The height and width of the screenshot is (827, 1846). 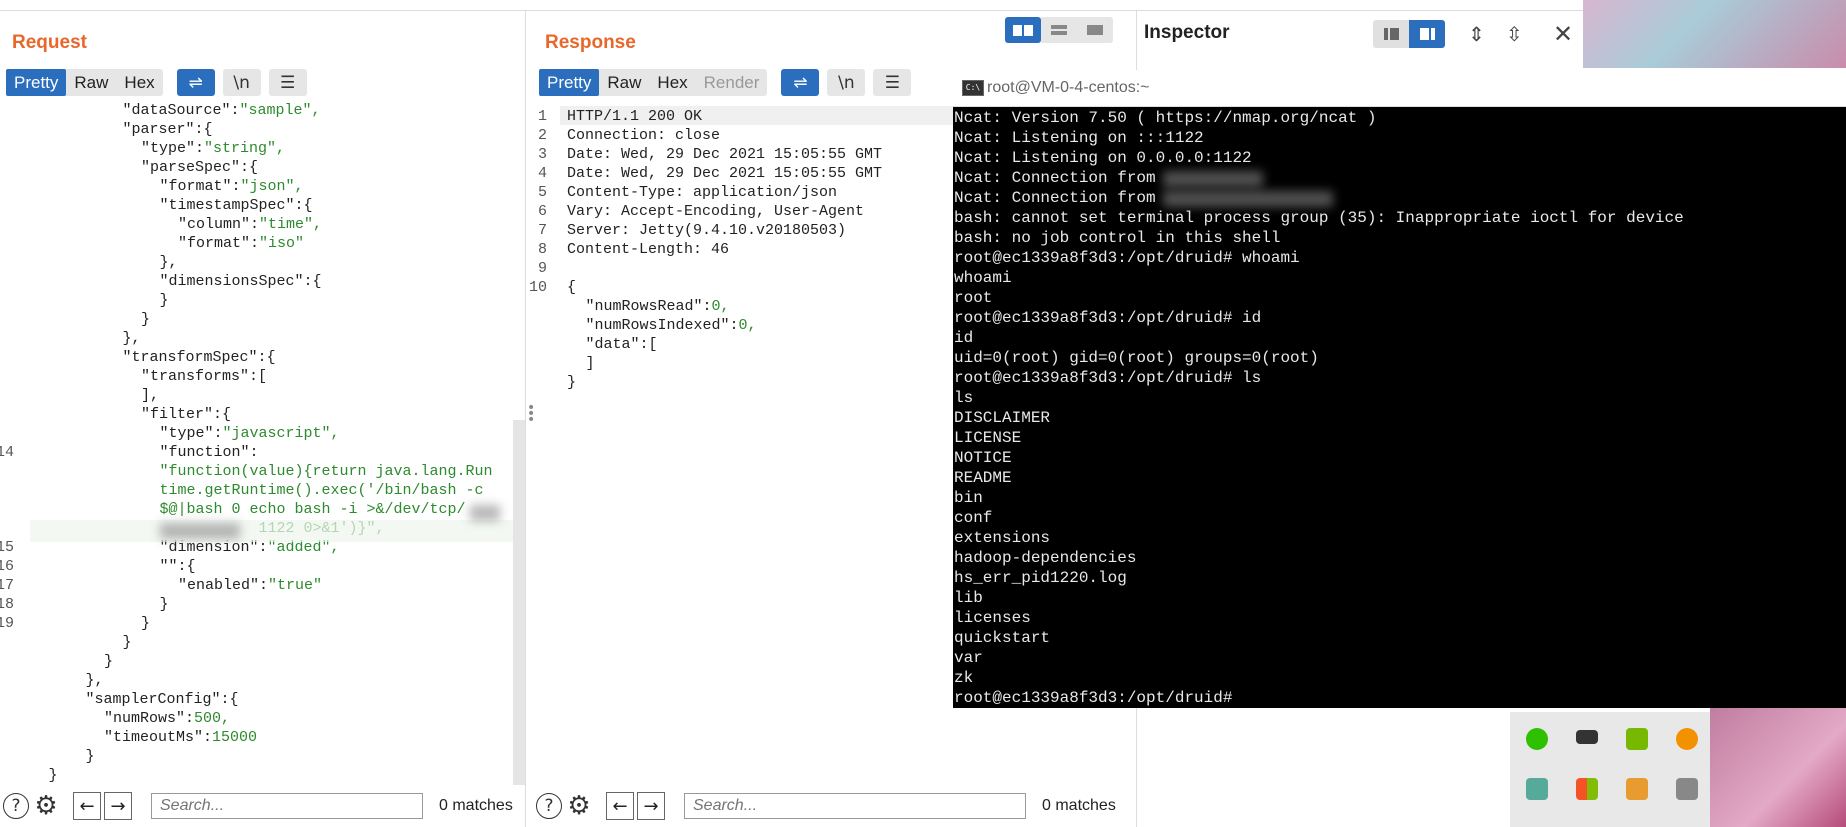 I want to click on request-scrollbar, so click(x=519, y=602).